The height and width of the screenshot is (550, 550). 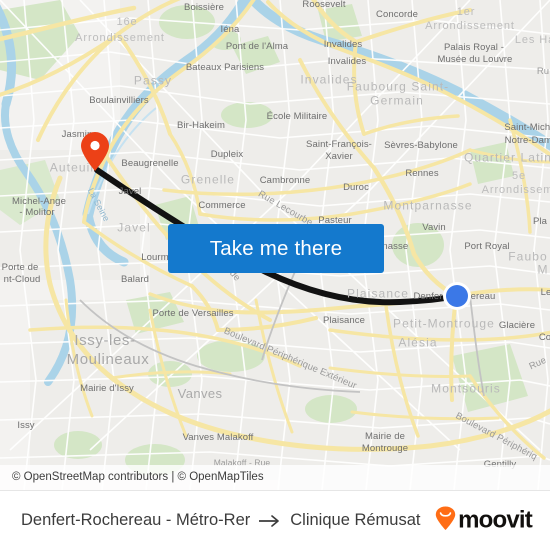 I want to click on moovit-logo: moovit, so click(x=484, y=520).